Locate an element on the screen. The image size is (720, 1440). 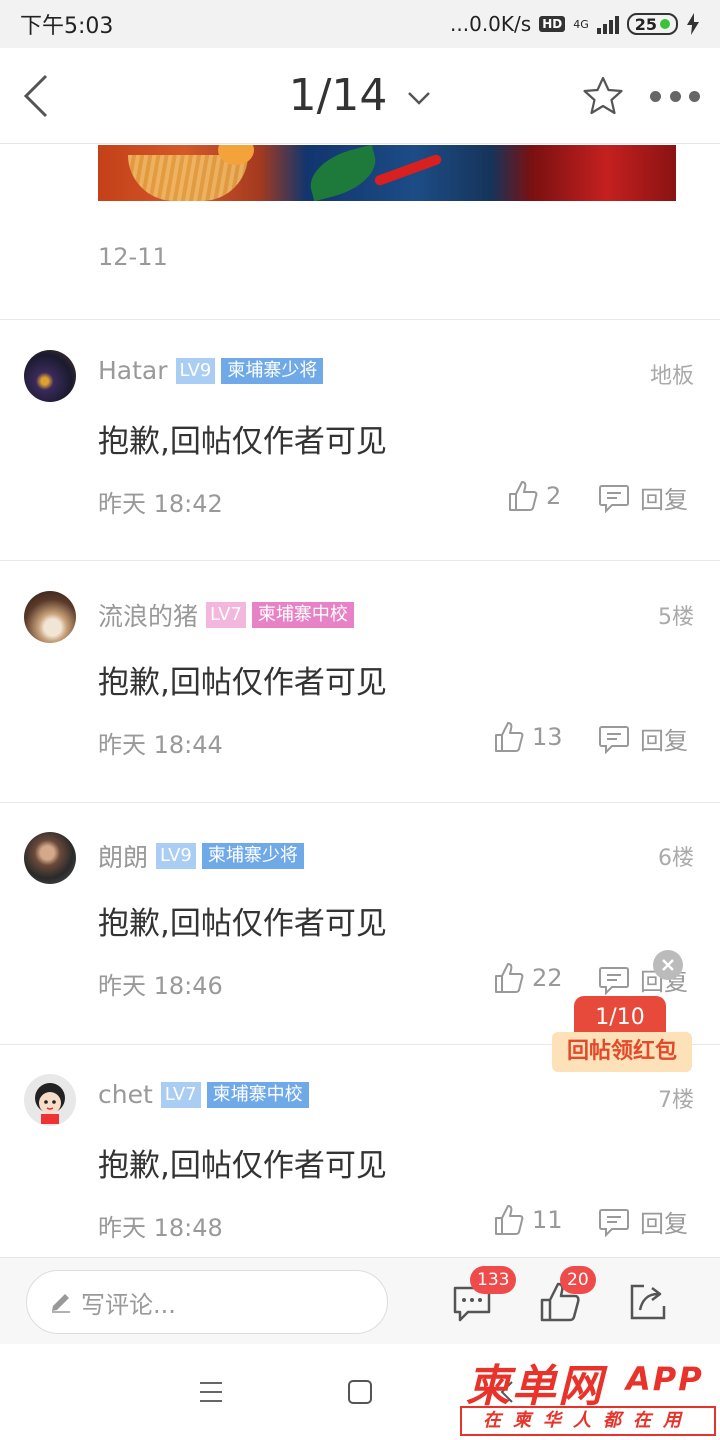
pencil-icon is located at coordinates (61, 1303).